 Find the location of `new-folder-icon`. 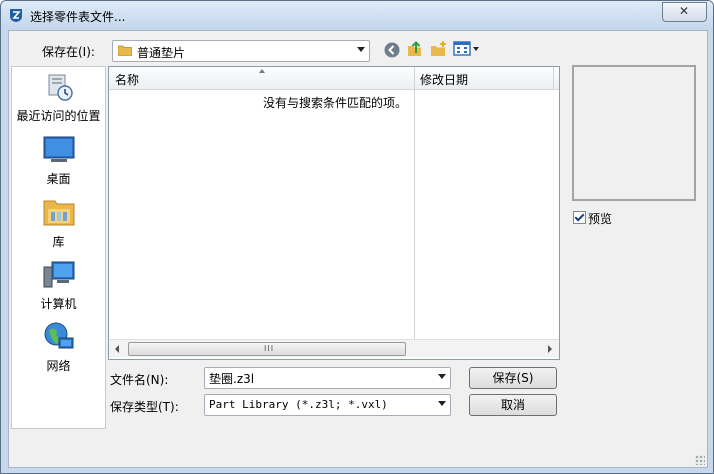

new-folder-icon is located at coordinates (439, 49).